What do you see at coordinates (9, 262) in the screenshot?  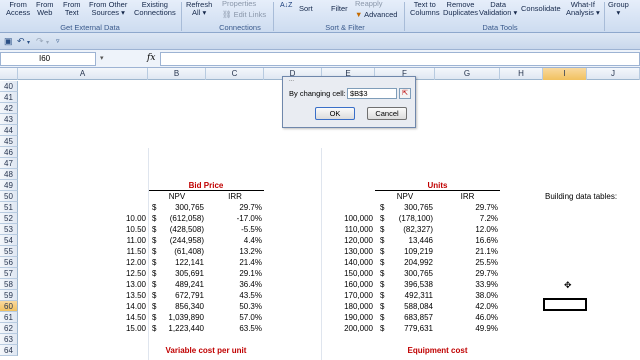 I see `row-header: 56` at bounding box center [9, 262].